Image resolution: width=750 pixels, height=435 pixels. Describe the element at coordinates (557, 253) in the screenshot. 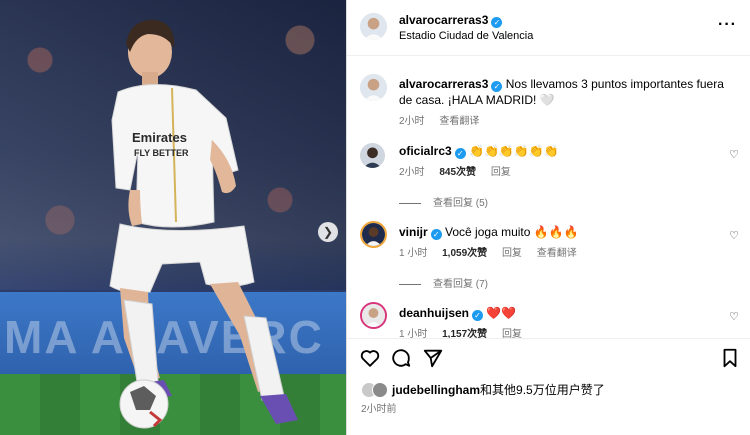

I see `comment-translate-link: 查看翻译` at that location.